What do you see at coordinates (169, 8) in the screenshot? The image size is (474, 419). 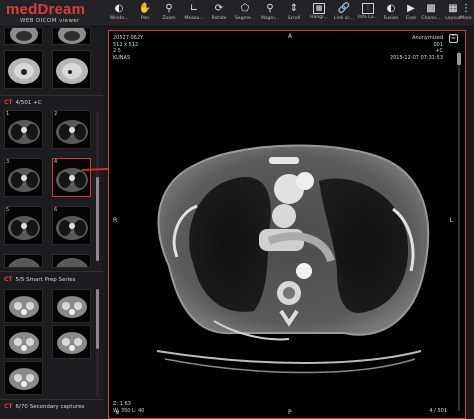 I see `zoom-icon: ⚲` at bounding box center [169, 8].